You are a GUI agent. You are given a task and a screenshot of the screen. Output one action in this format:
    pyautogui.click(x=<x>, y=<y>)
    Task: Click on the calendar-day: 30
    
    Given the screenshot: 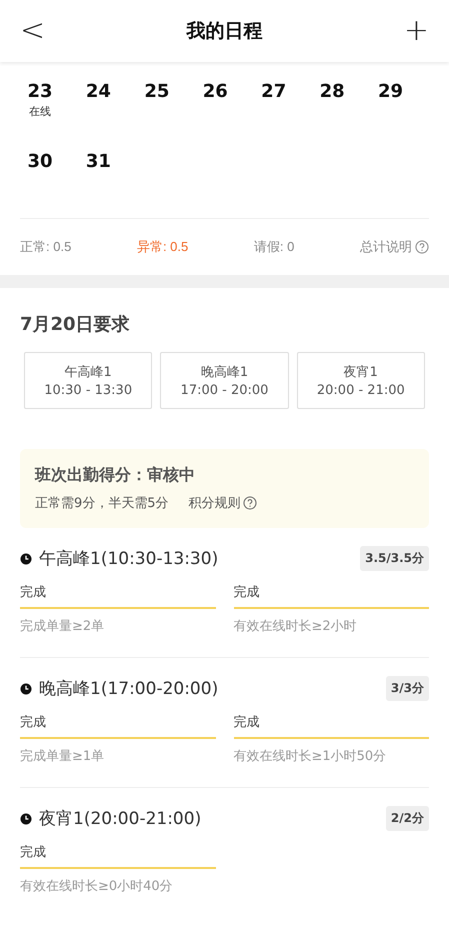 What is the action you would take?
    pyautogui.click(x=40, y=162)
    